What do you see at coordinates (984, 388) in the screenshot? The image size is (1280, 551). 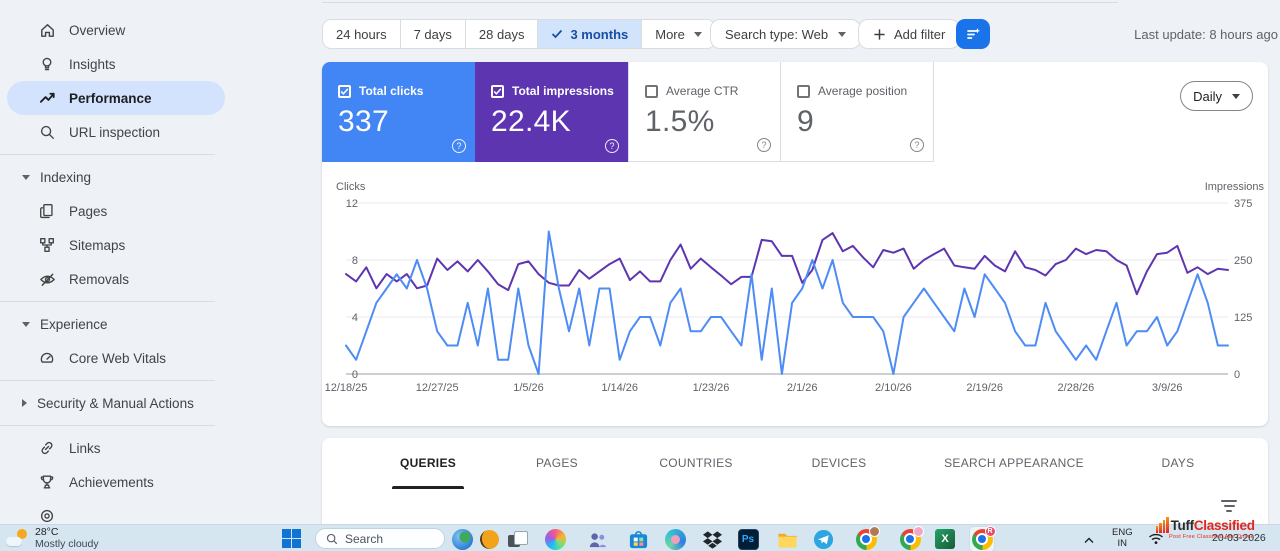 I see `svg-text: 2/19/26` at bounding box center [984, 388].